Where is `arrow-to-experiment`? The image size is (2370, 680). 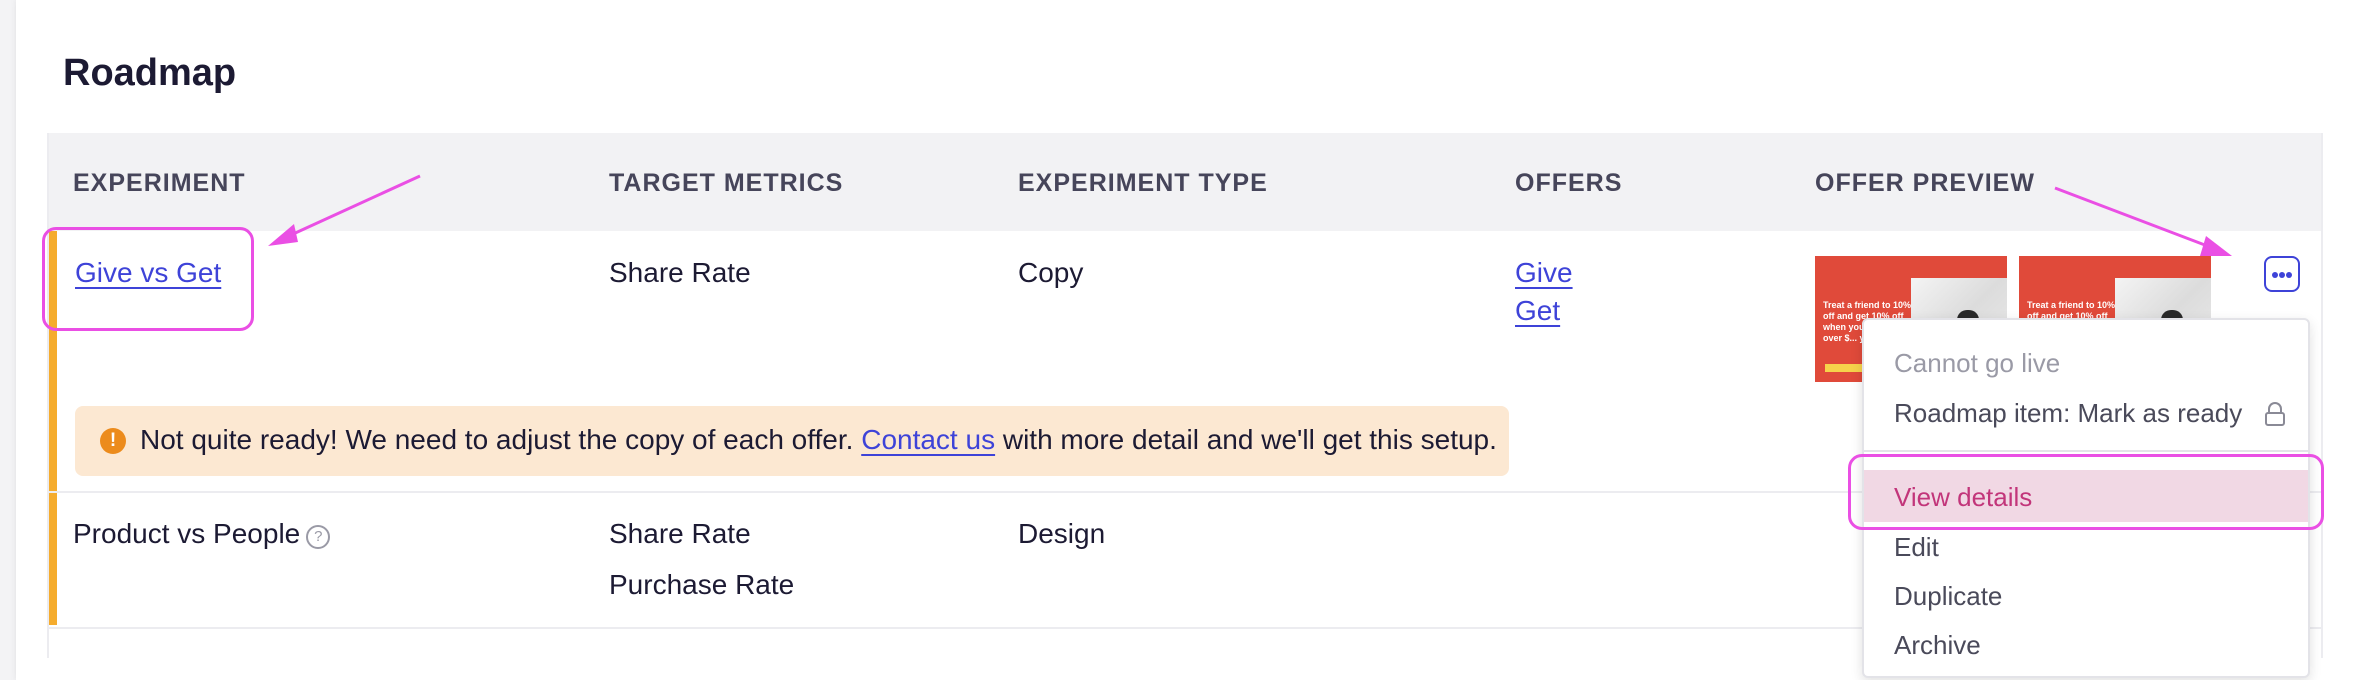 arrow-to-experiment is located at coordinates (350, 208).